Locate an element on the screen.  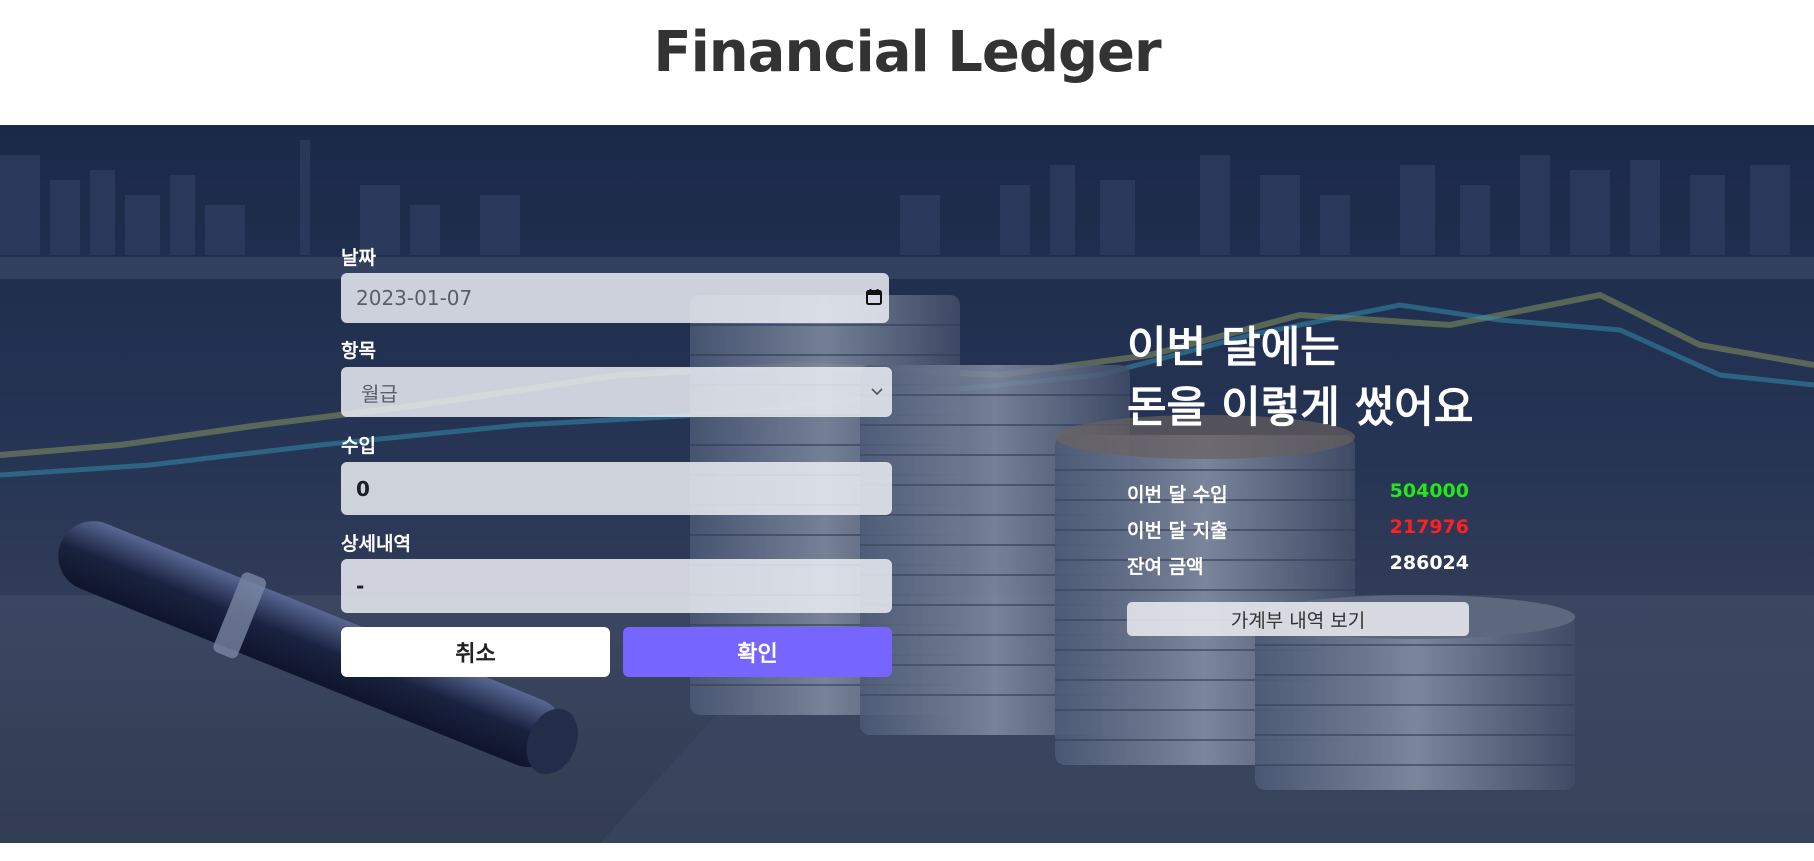
summary-heading-line2: 돈을 이렇게 썼어요 is located at coordinates (1300, 408).